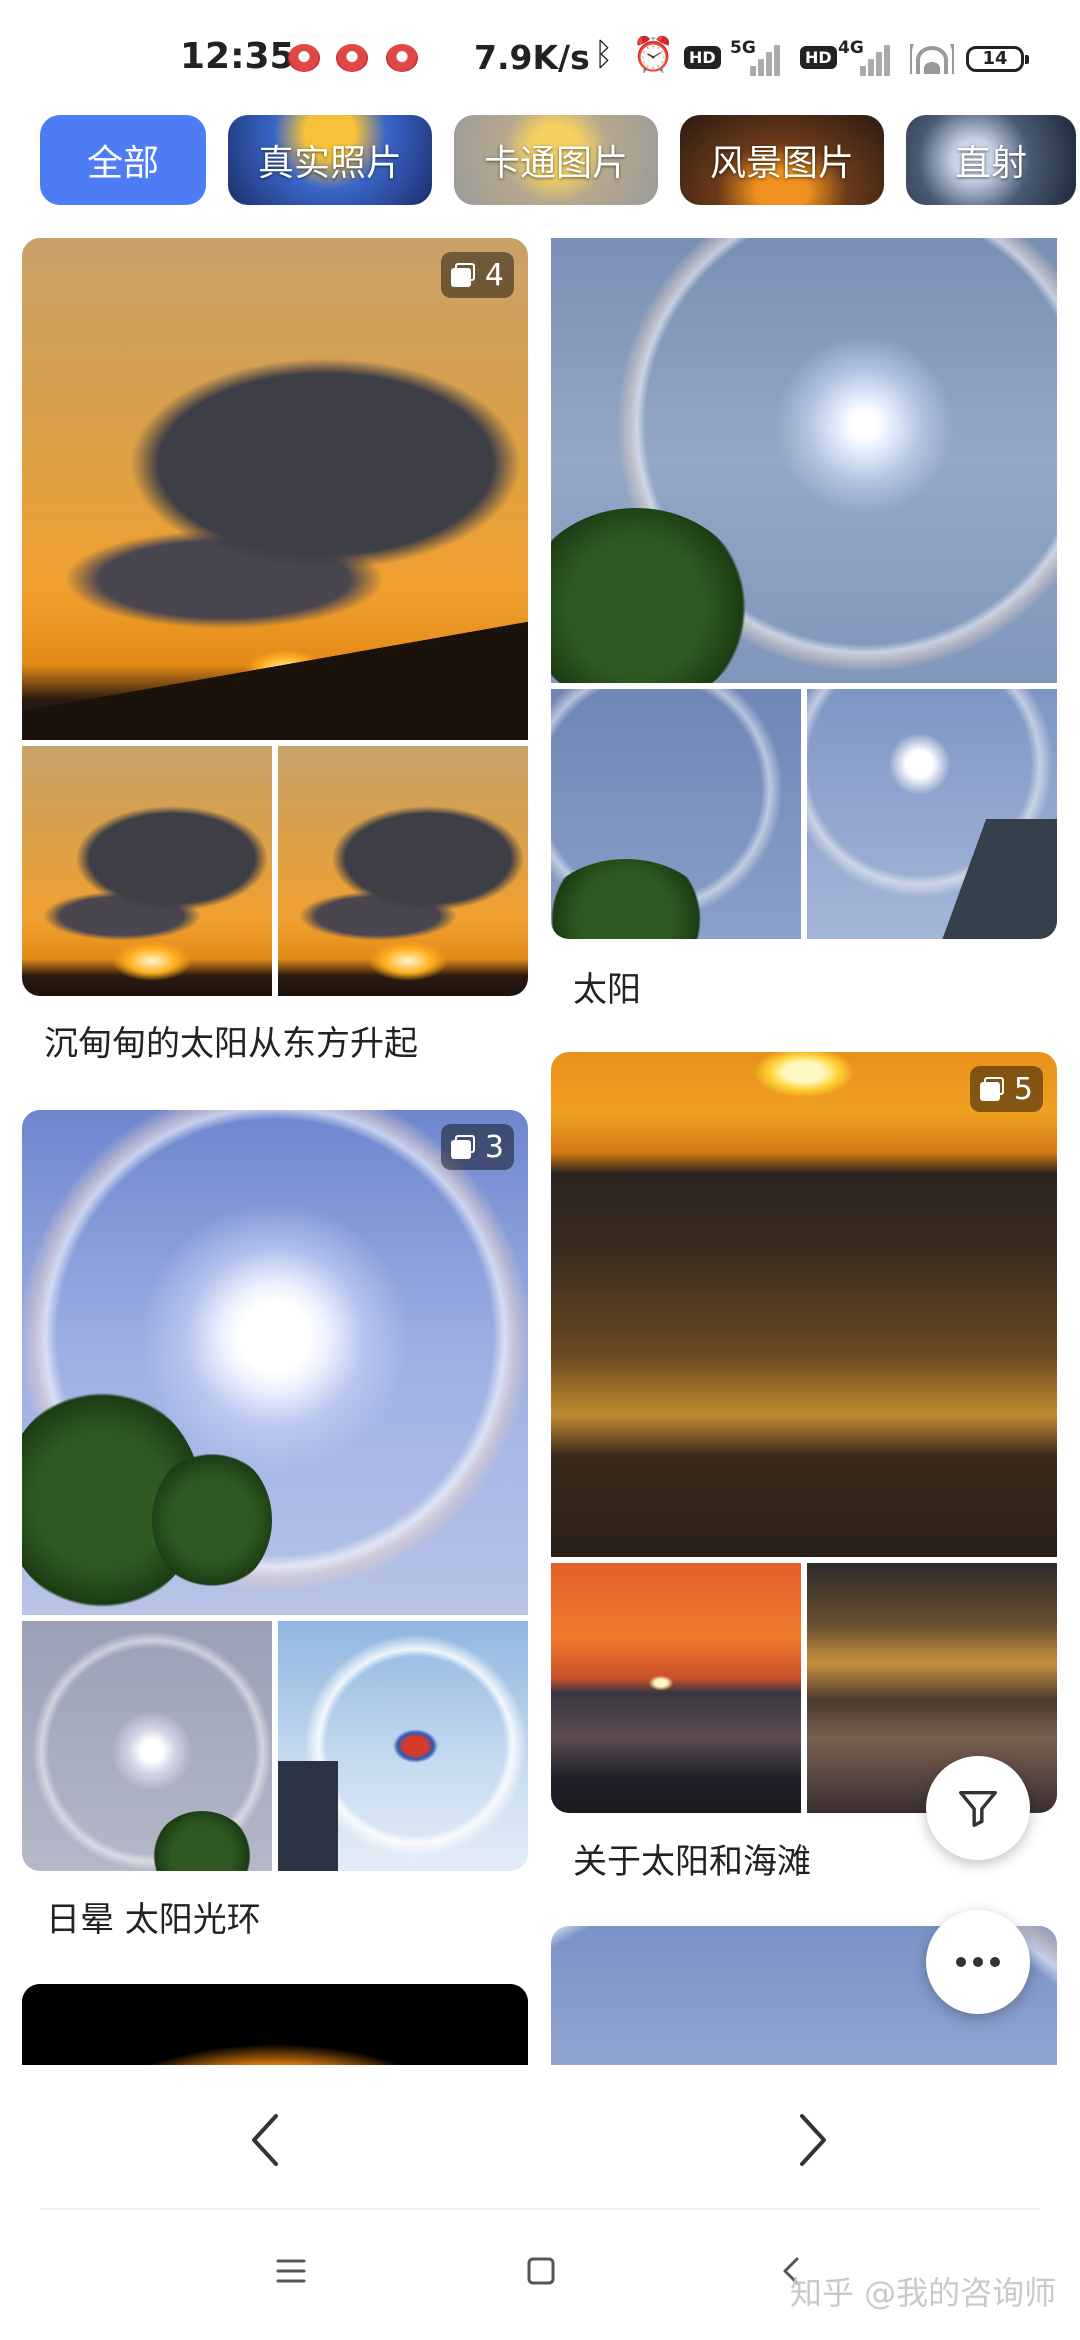  Describe the element at coordinates (990, 163) in the screenshot. I see `chip-label: 直射` at that location.